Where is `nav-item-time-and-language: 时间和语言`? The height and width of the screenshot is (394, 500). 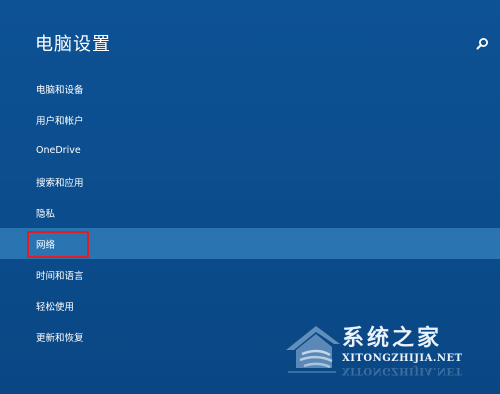
nav-item-time-and-language: 时间和语言 is located at coordinates (250, 274).